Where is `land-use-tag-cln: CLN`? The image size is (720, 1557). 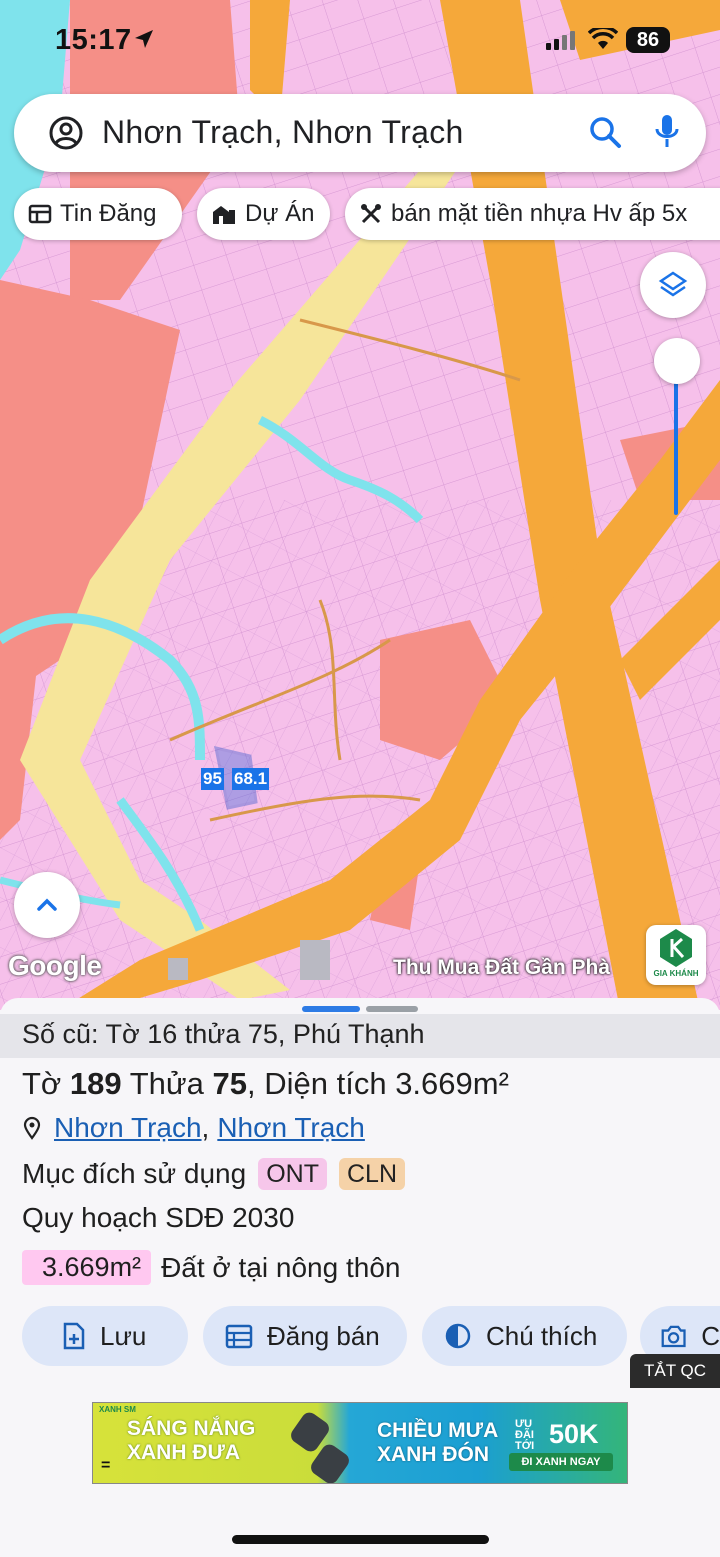
land-use-tag-cln: CLN is located at coordinates (371, 1174).